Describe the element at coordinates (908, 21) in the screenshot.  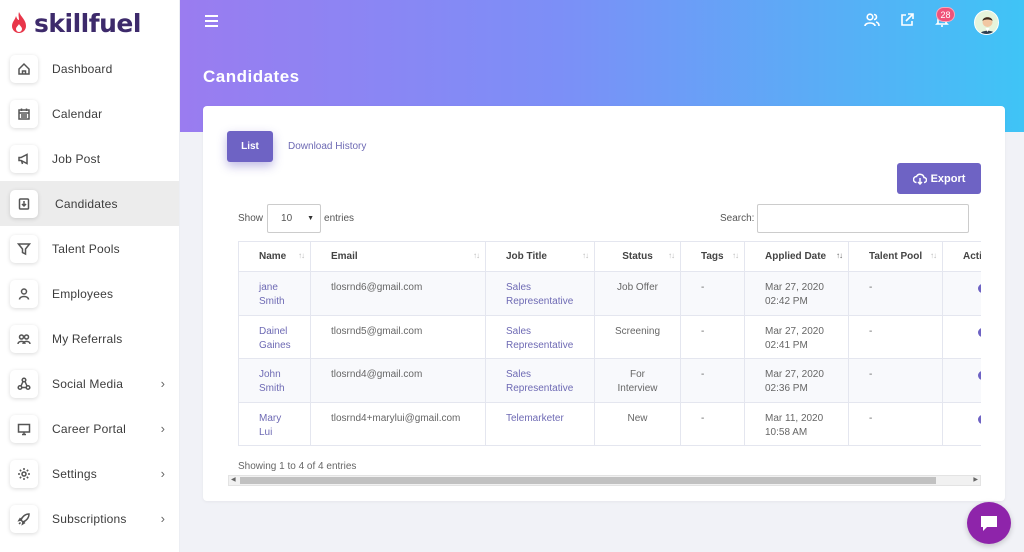
I see `external-link-icon` at that location.